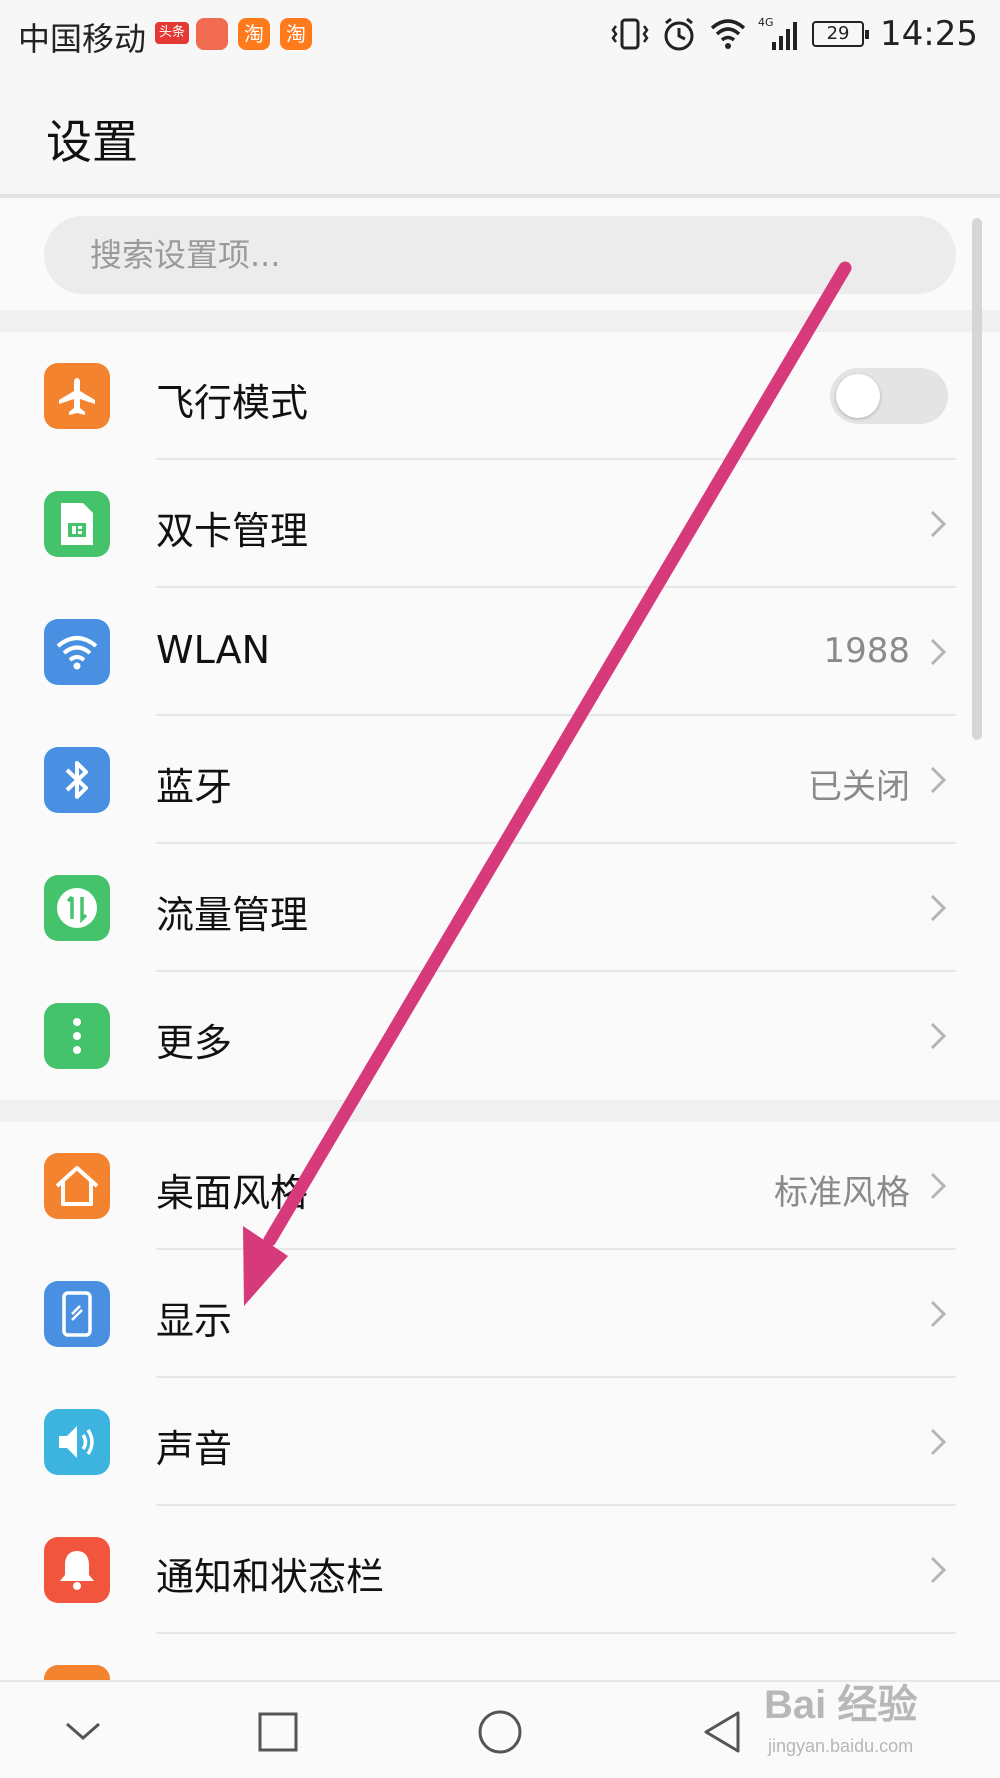  I want to click on status-icons: 4G 29 14:25, so click(794, 34).